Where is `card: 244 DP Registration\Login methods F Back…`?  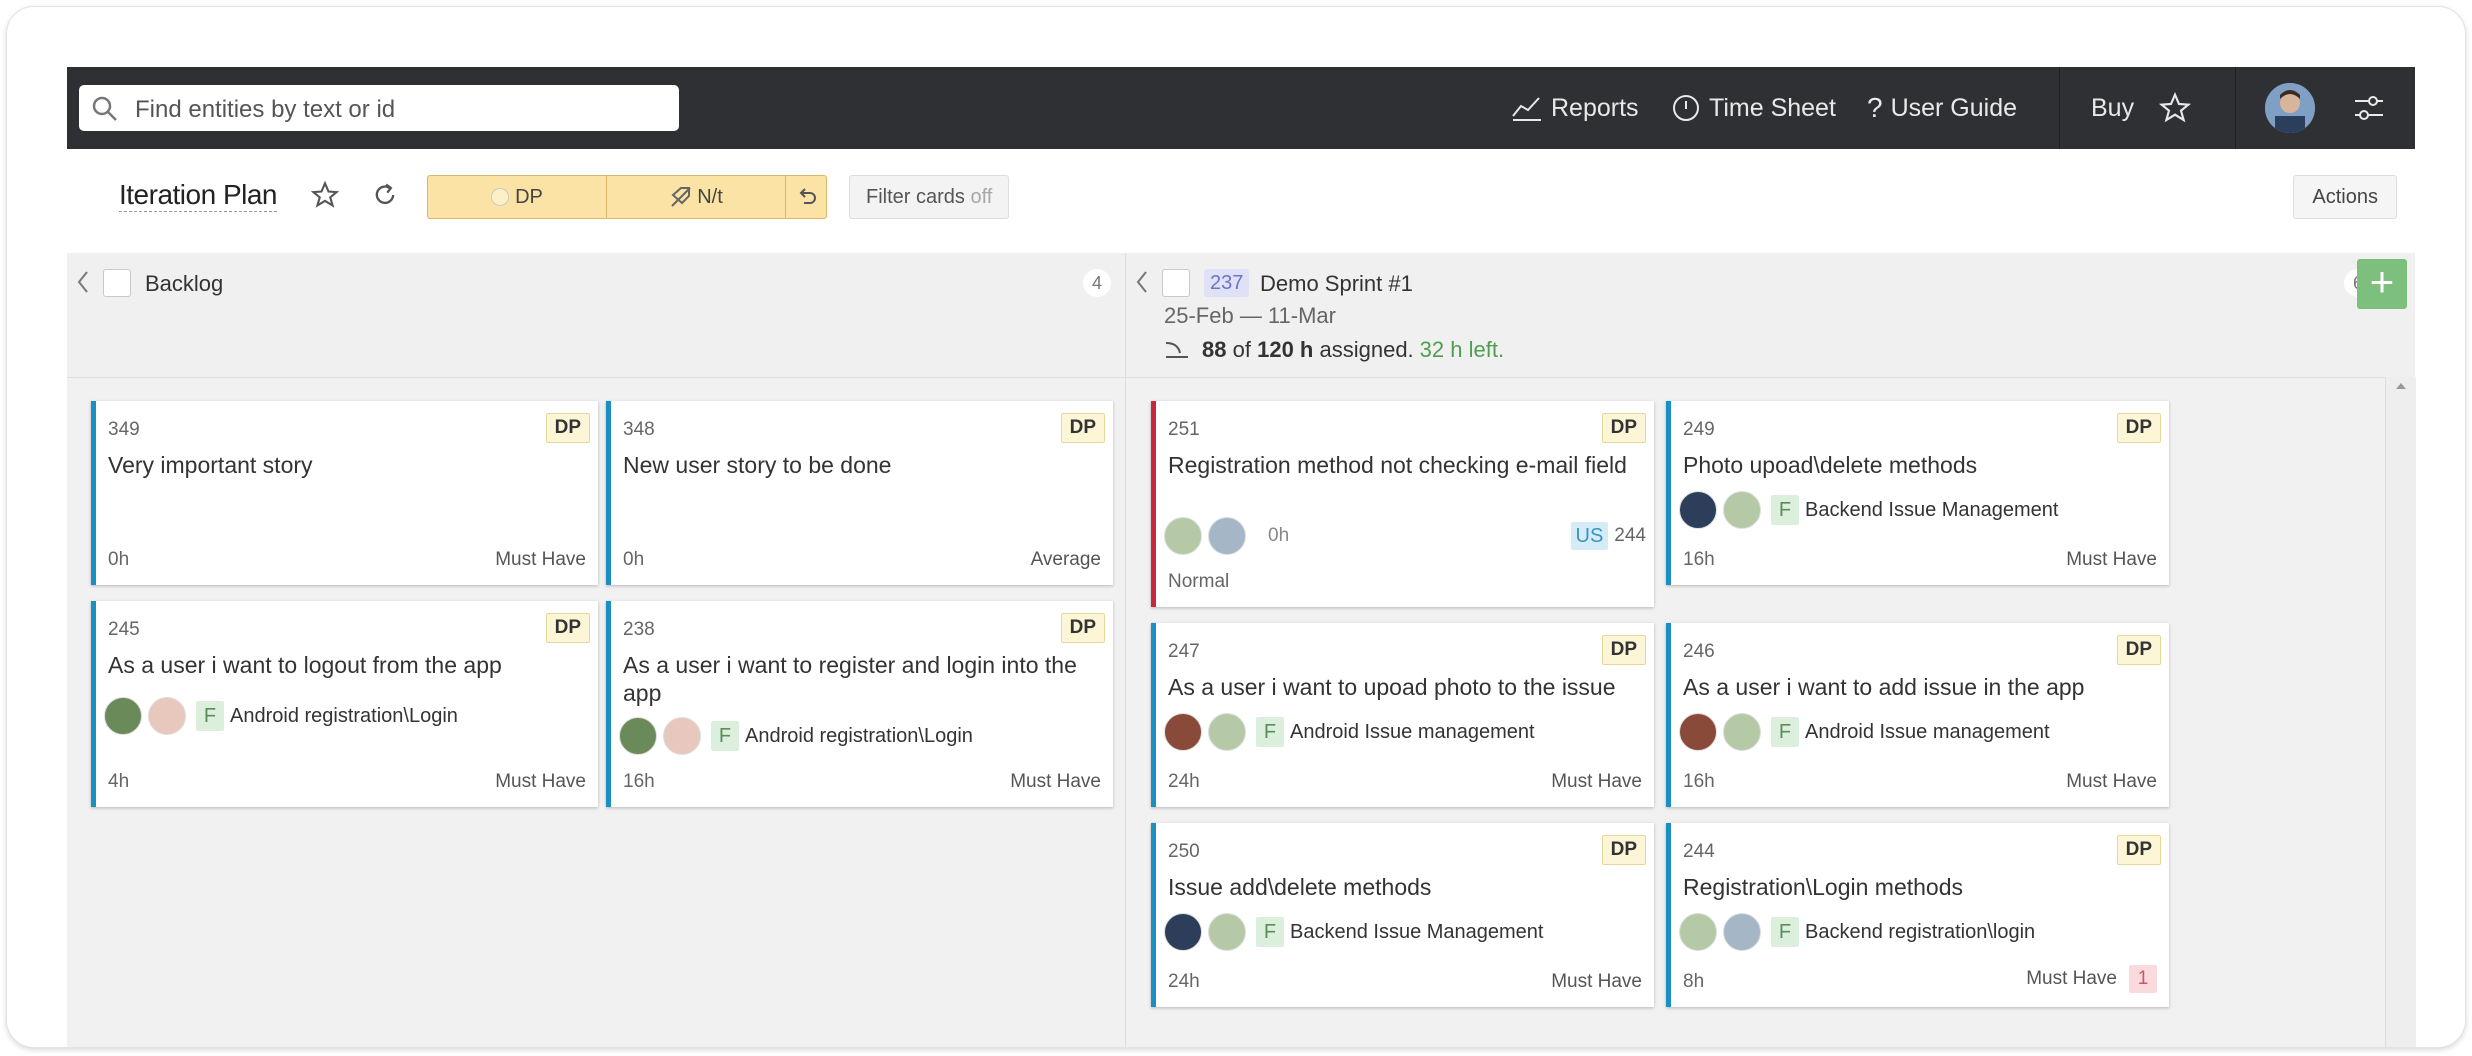
card: 244 DP Registration\Login methods F Back… is located at coordinates (1917, 915).